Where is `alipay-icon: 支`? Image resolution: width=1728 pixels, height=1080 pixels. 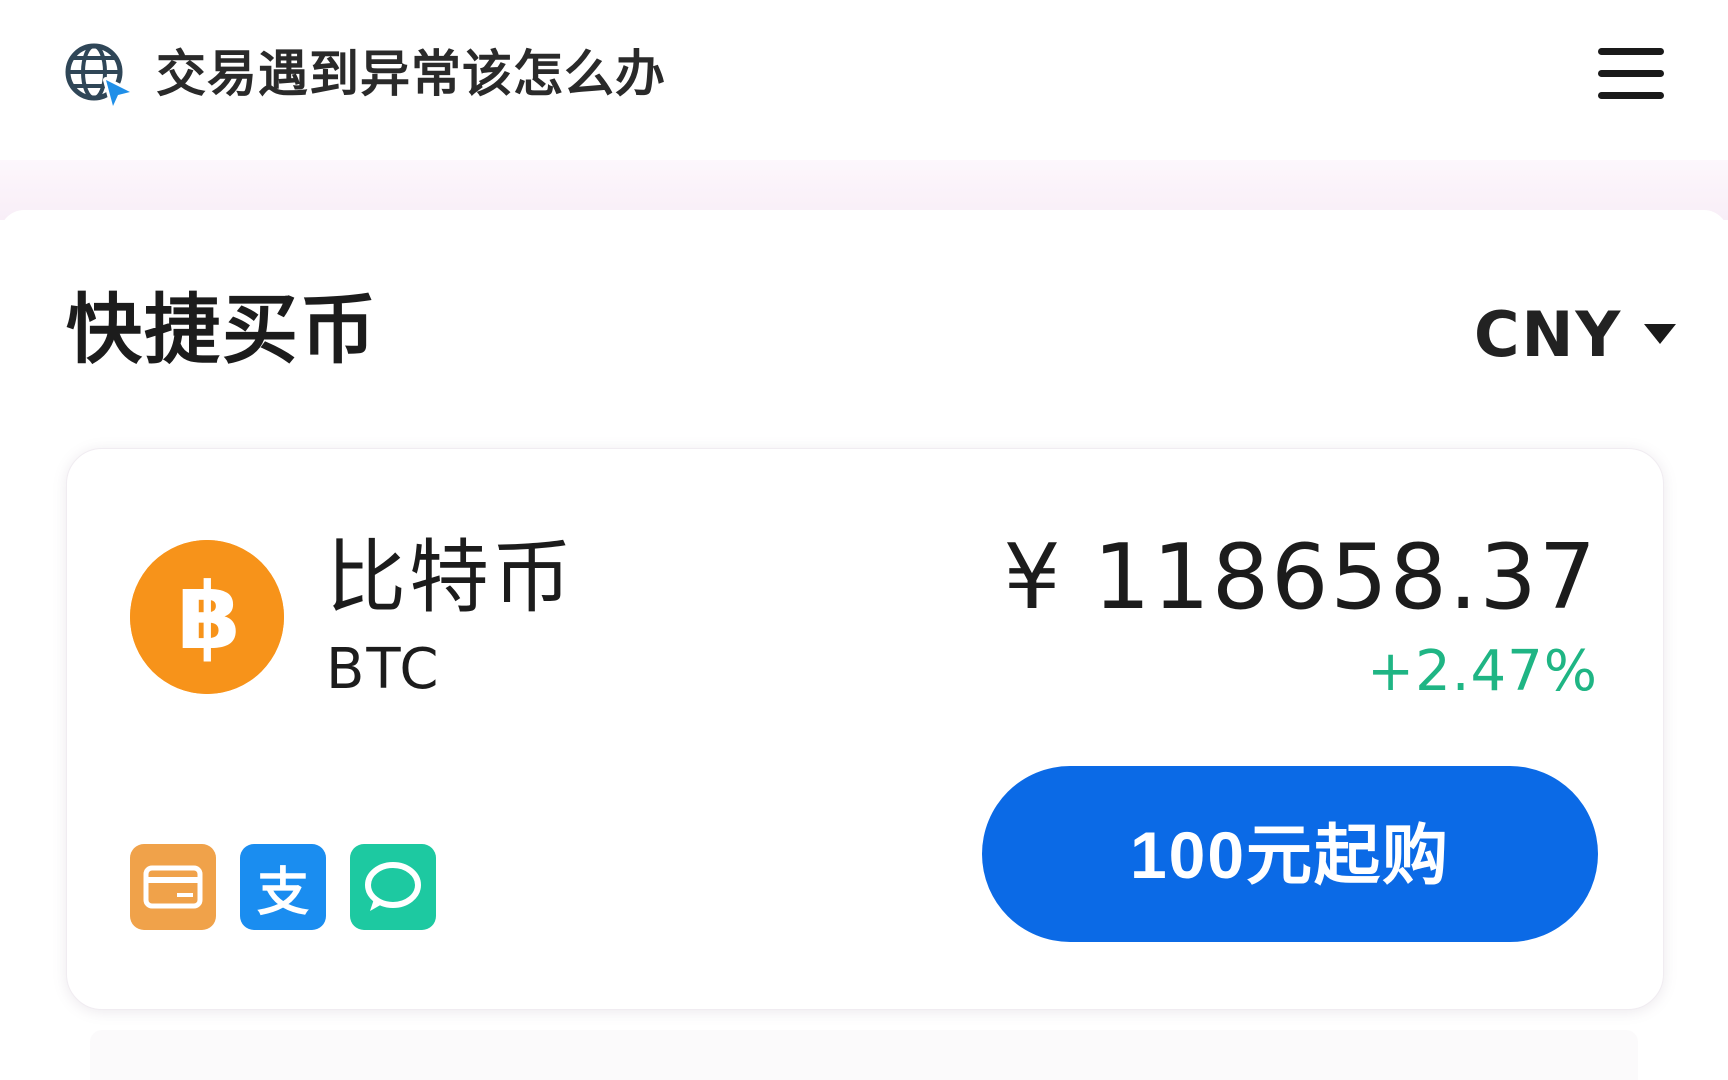 alipay-icon: 支 is located at coordinates (283, 887).